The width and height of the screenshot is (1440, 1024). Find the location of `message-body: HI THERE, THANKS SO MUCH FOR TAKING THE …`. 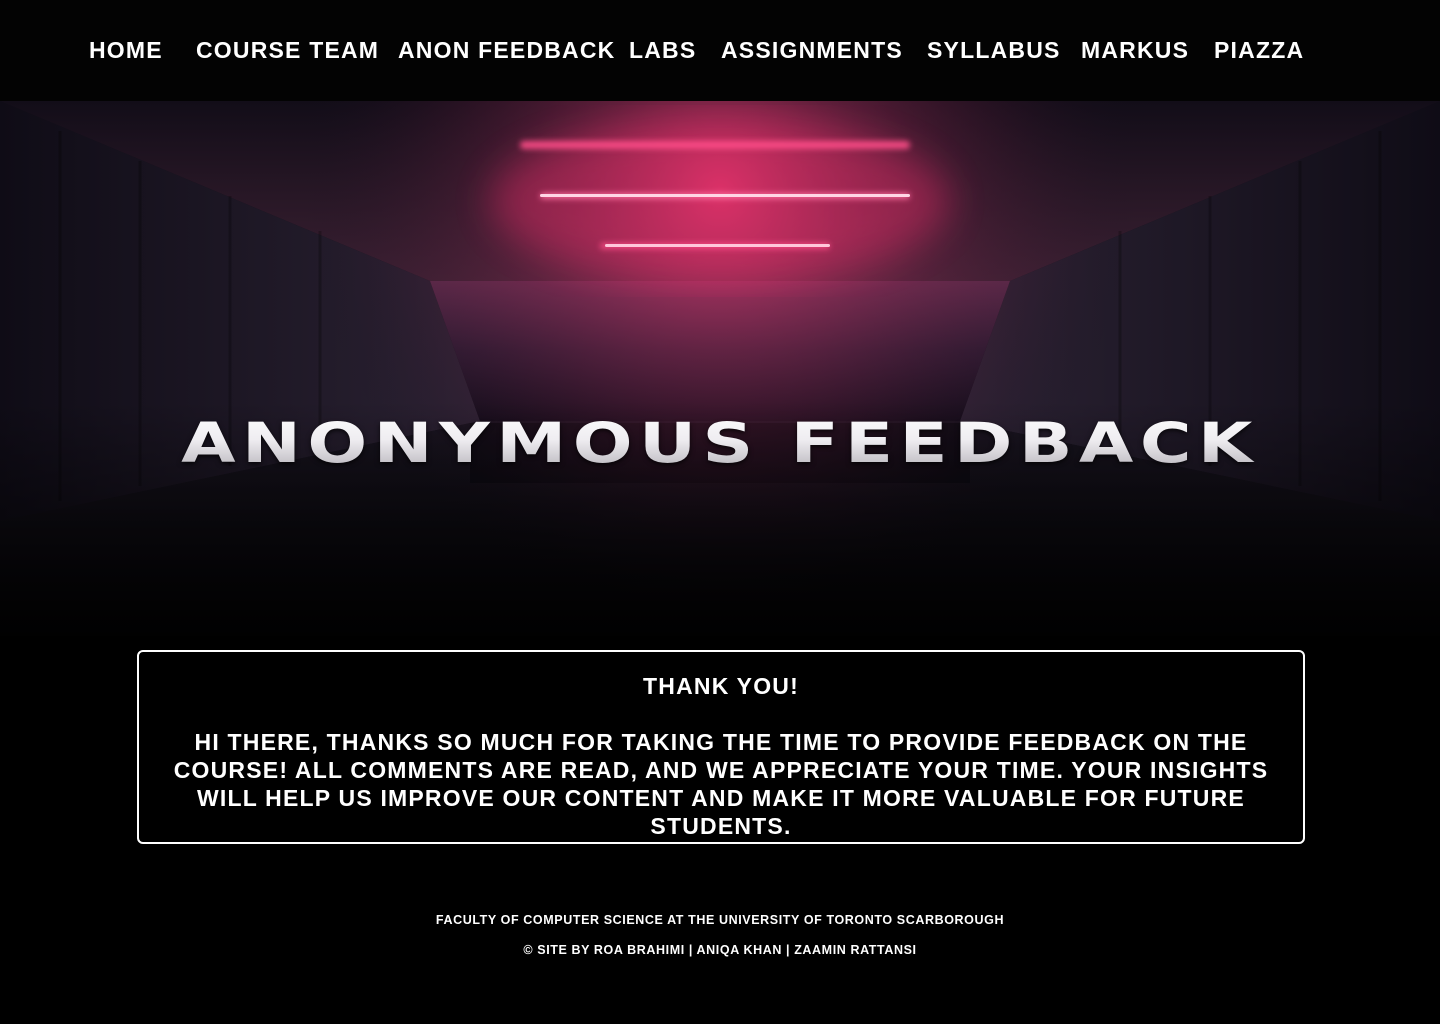

message-body: HI THERE, THANKS SO MUCH FOR TAKING THE … is located at coordinates (721, 784).